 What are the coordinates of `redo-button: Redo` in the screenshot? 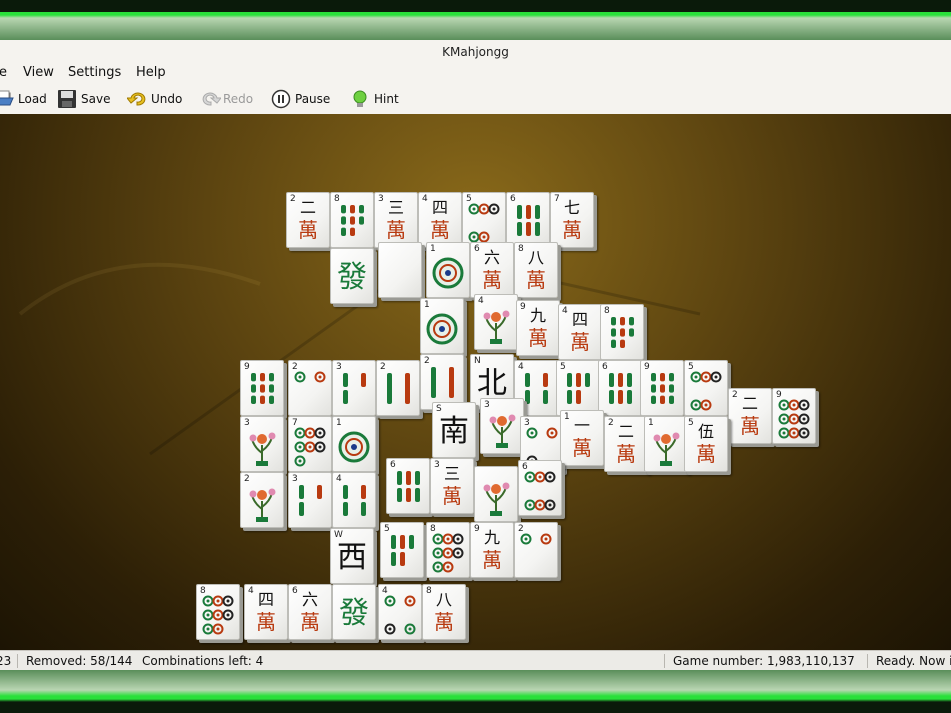 It's located at (226, 99).